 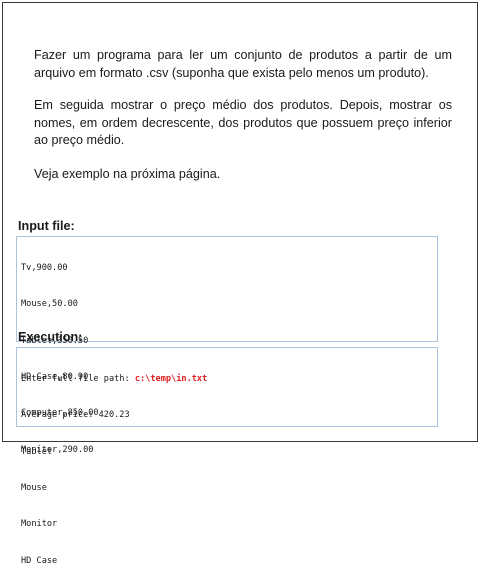 What do you see at coordinates (171, 379) in the screenshot?
I see `prompt-user-input: c:\temp\in.txt` at bounding box center [171, 379].